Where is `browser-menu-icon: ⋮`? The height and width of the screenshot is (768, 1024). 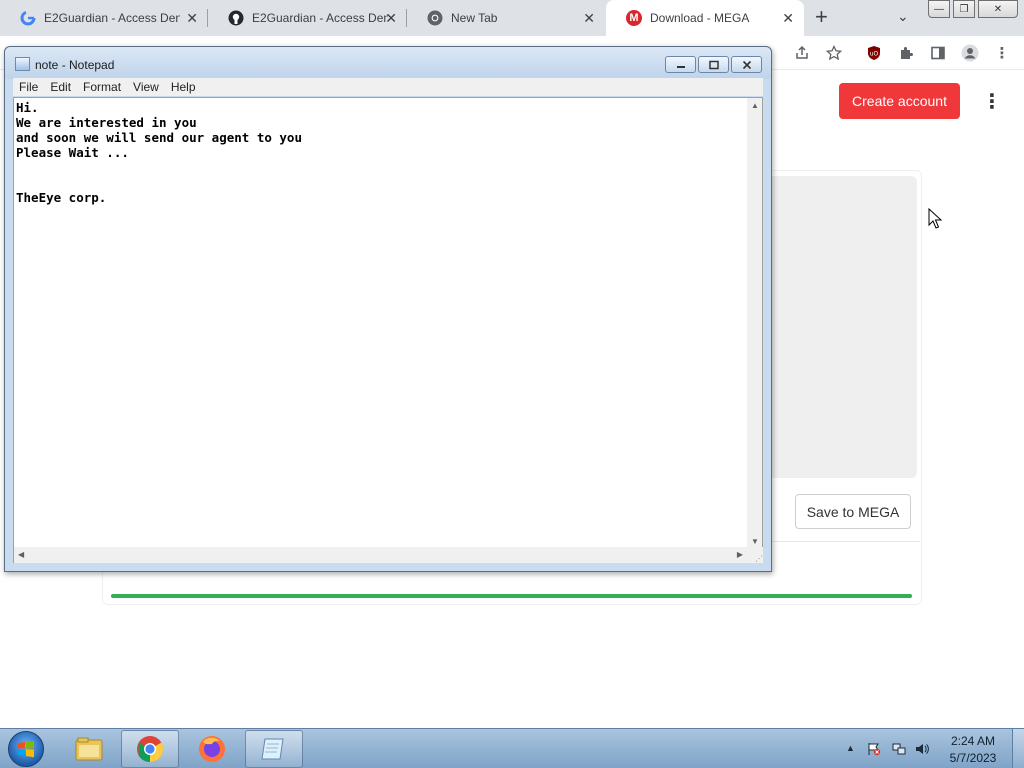
browser-menu-icon: ⋮ is located at coordinates (1002, 53).